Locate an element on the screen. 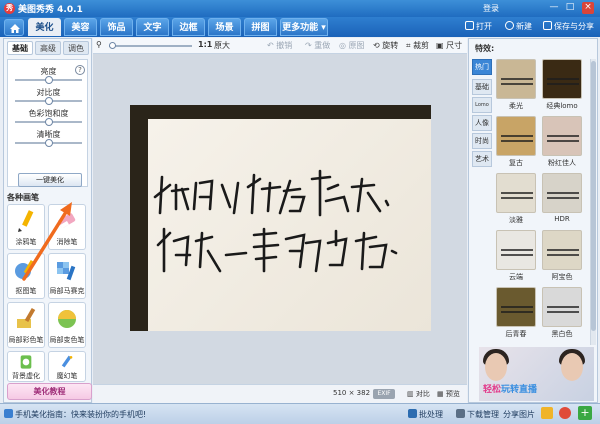  effect-label: 云端 is located at coordinates (516, 277).